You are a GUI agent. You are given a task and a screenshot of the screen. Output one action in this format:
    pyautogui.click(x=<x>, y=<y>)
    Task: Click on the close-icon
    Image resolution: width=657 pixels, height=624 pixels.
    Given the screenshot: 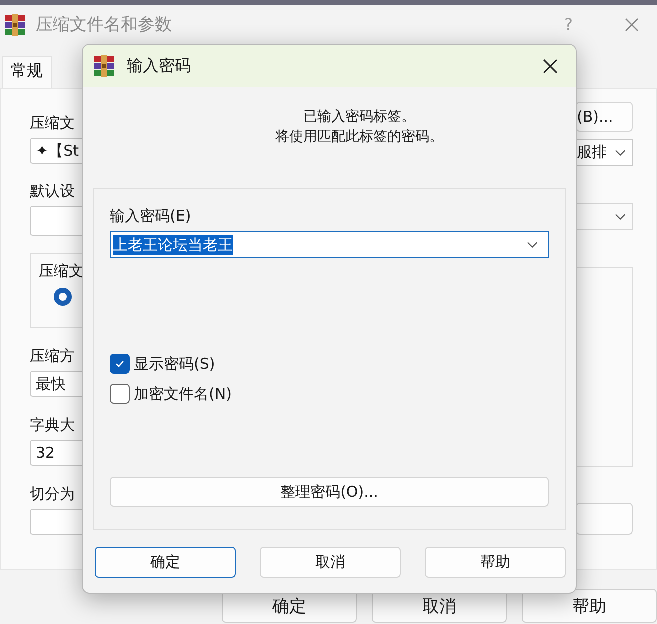 What is the action you would take?
    pyautogui.click(x=550, y=66)
    